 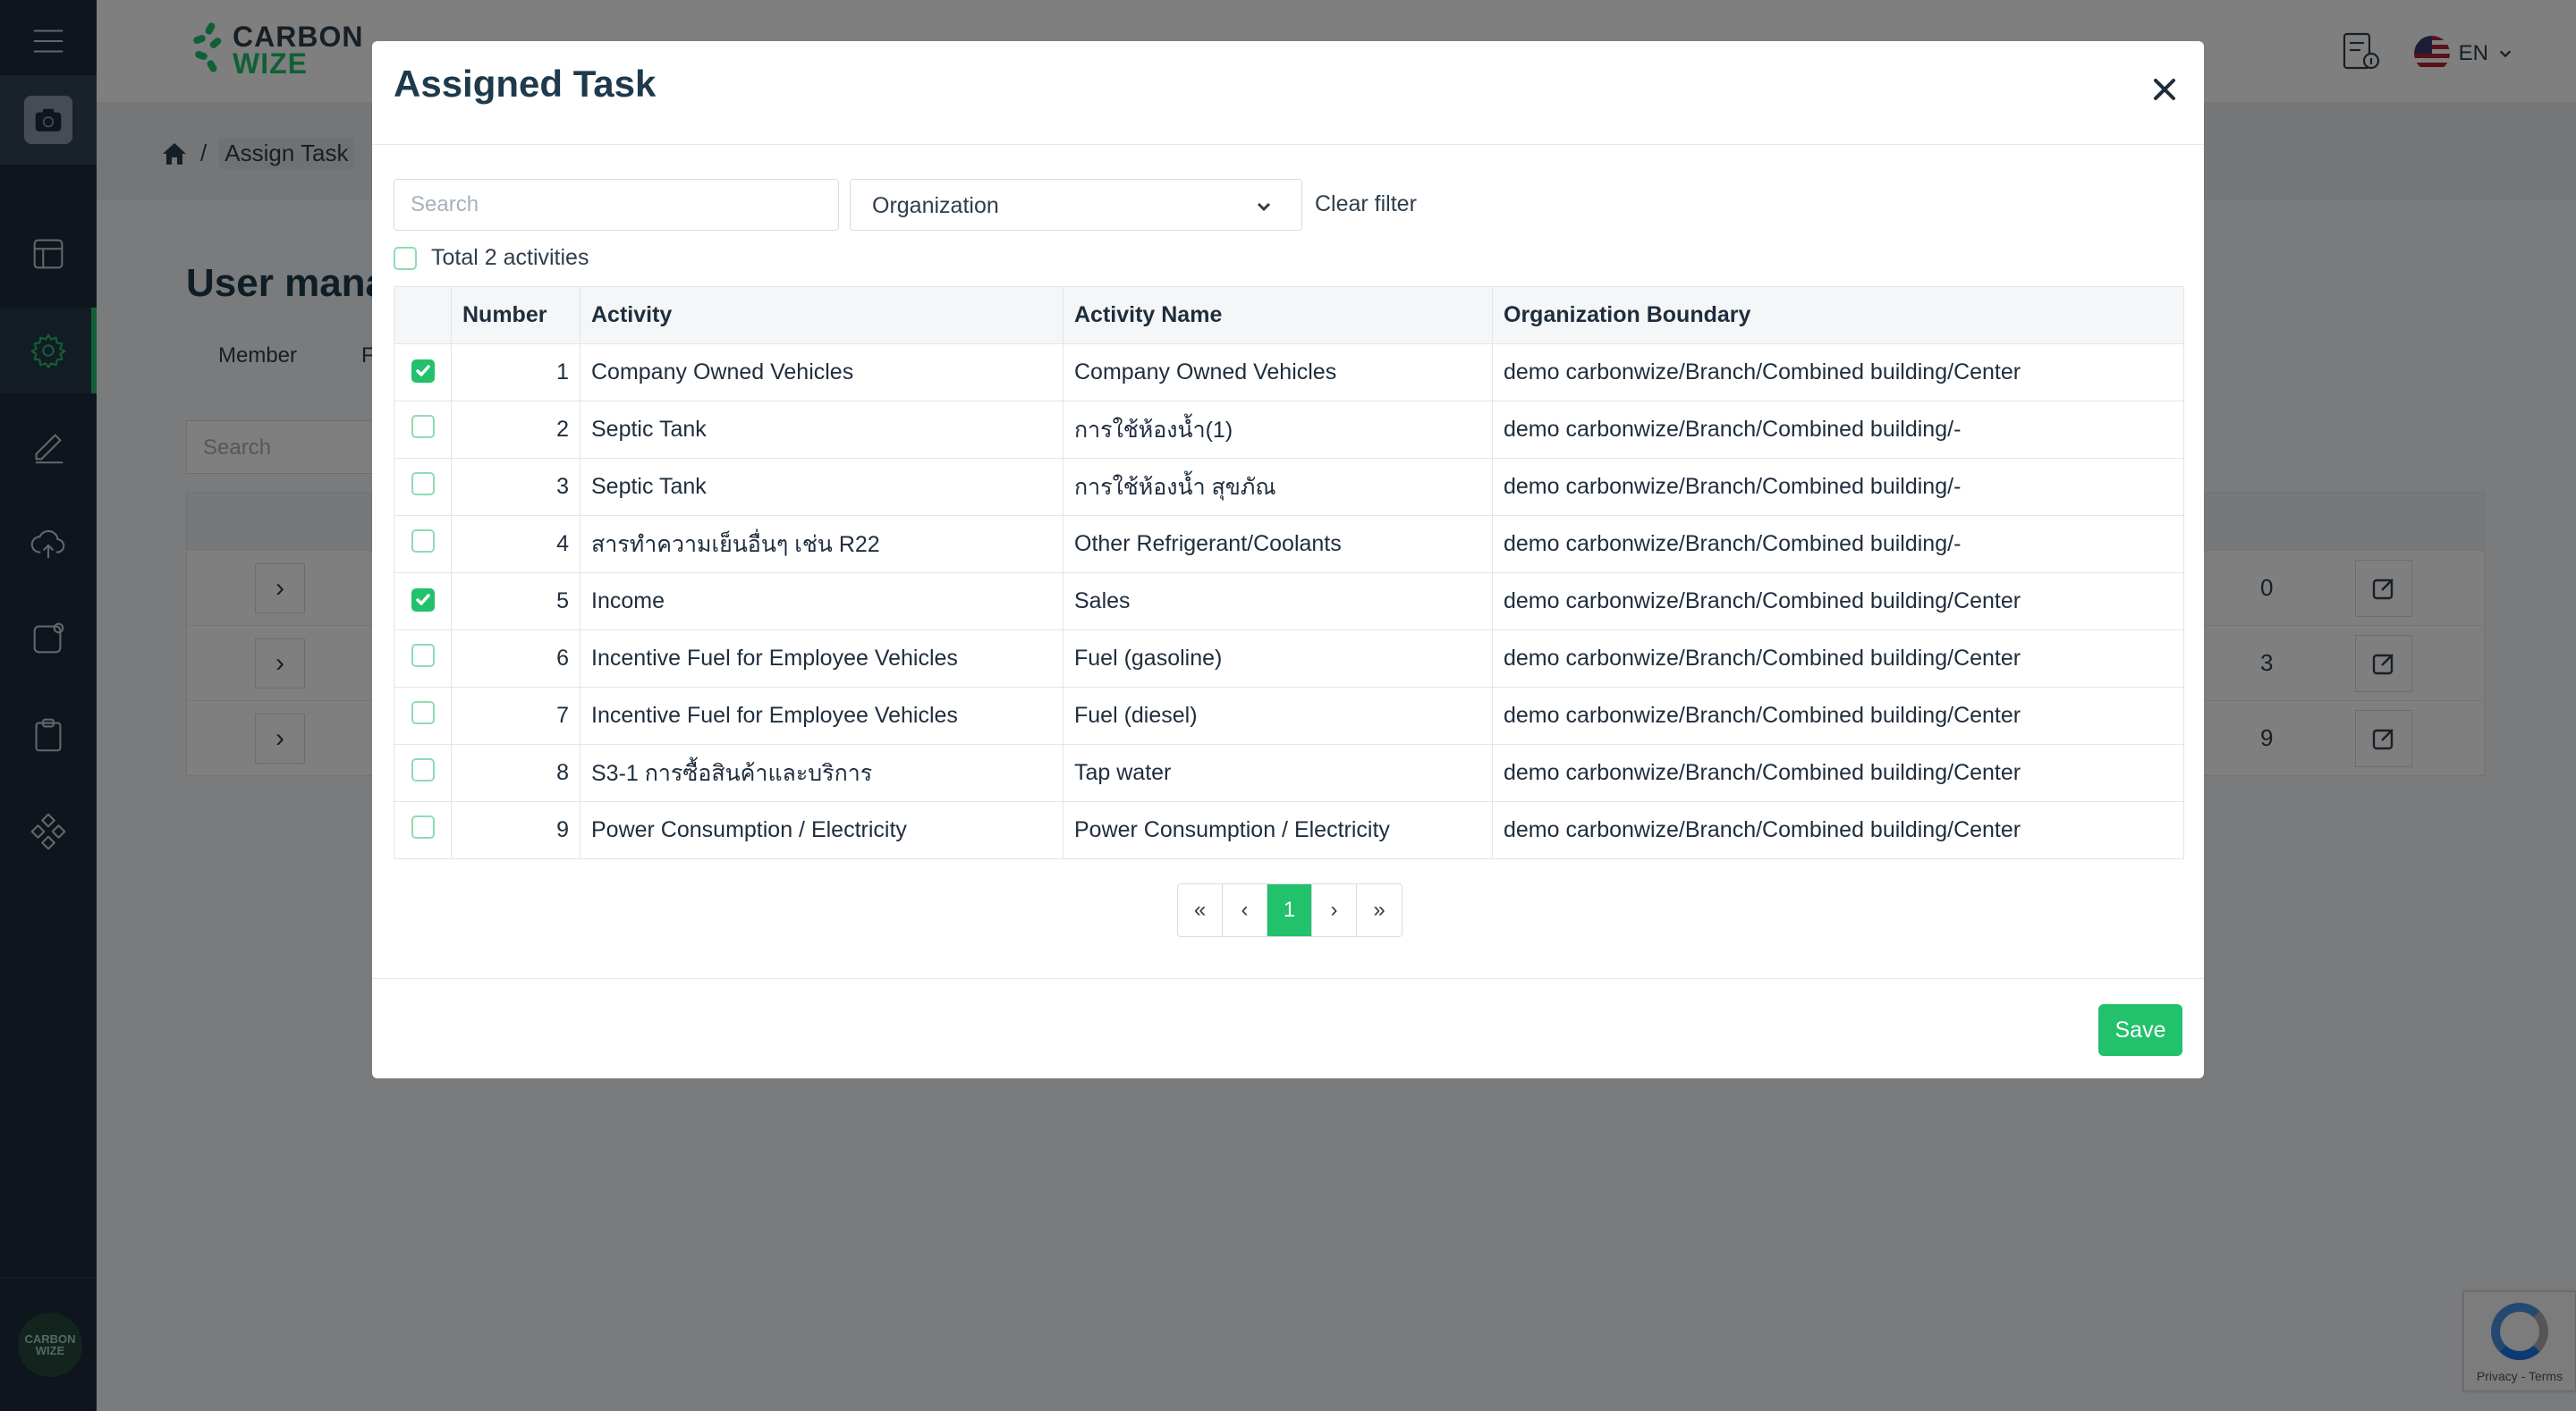 I want to click on row-activity: Power Consumption / Electricity, so click(x=821, y=830).